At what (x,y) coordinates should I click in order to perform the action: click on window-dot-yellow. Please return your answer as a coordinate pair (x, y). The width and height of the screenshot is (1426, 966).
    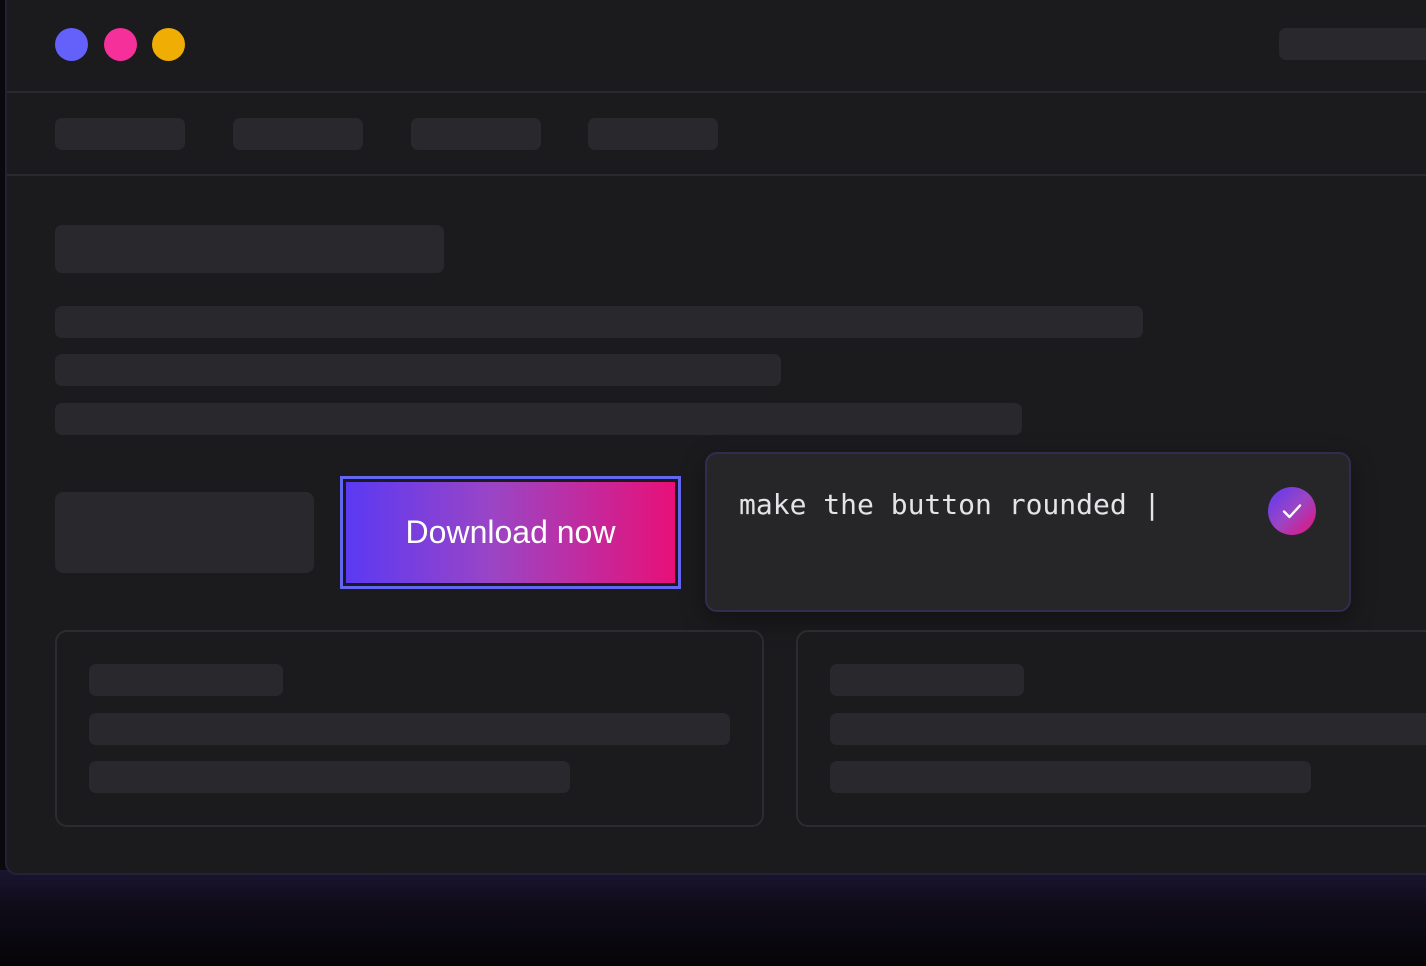
    Looking at the image, I should click on (168, 44).